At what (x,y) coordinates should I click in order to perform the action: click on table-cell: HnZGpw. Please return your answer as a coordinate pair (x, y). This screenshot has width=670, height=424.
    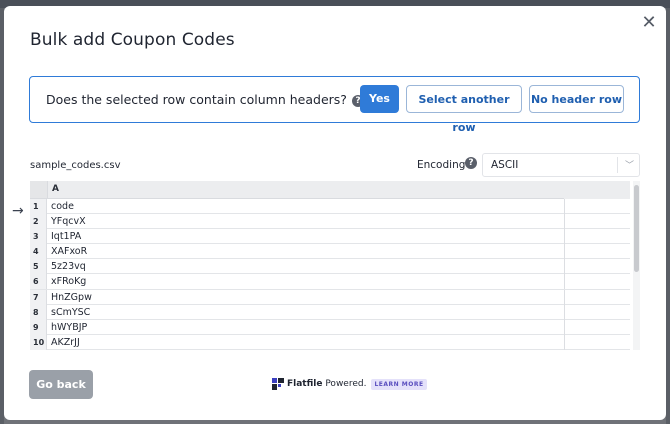
    Looking at the image, I should click on (71, 297).